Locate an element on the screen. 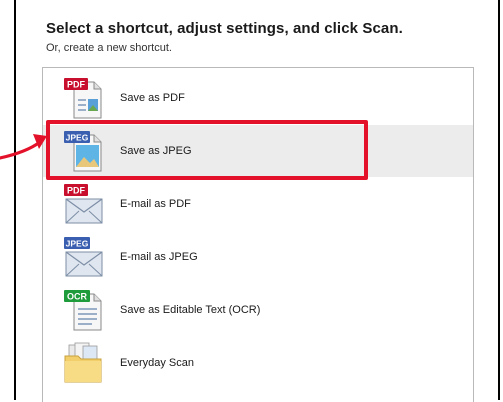  jpeg-badge: JPEG is located at coordinates (77, 244).